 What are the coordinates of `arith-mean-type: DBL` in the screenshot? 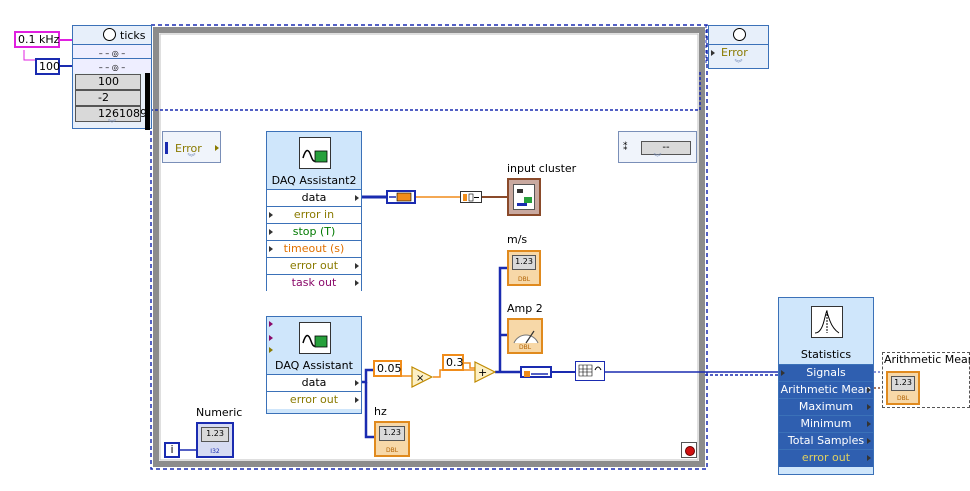 It's located at (903, 398).